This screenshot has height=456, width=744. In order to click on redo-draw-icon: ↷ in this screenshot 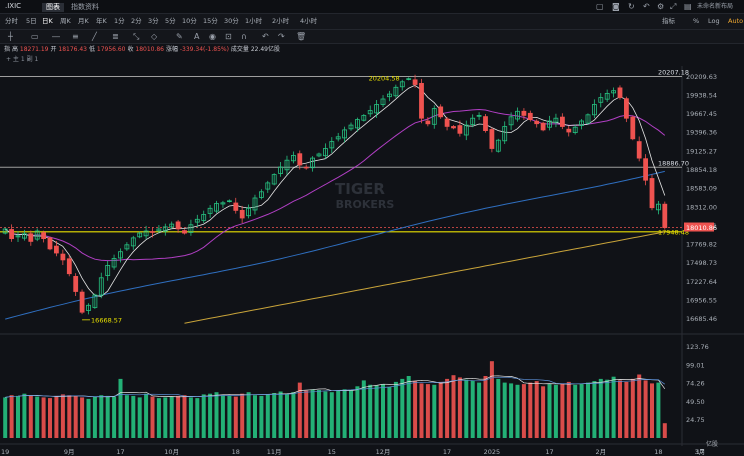, I will do `click(281, 37)`.